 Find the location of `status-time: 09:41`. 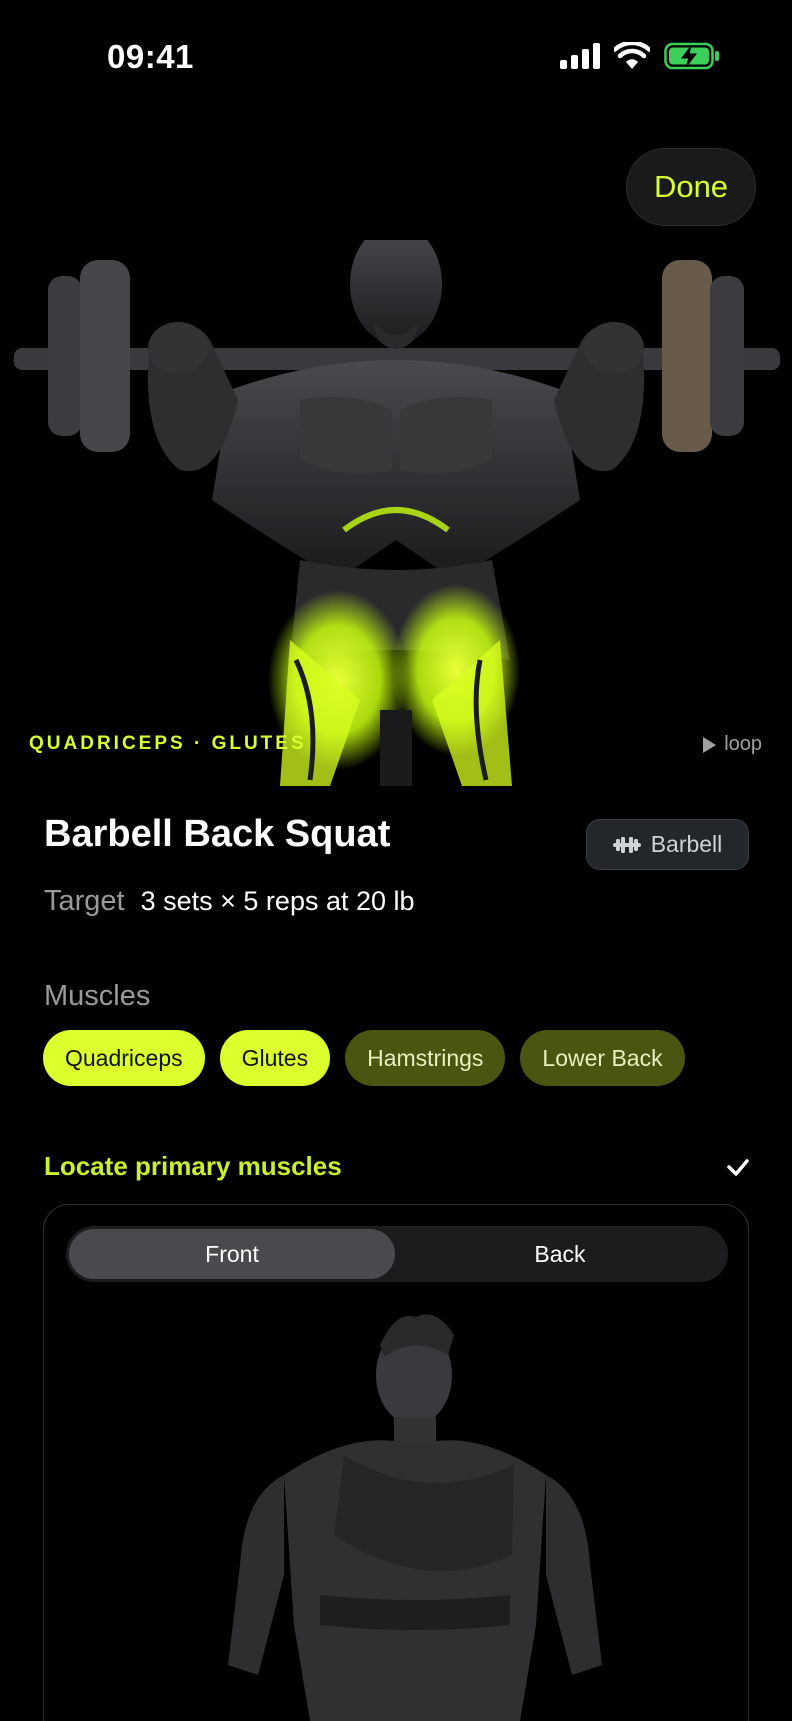

status-time: 09:41 is located at coordinates (150, 56).